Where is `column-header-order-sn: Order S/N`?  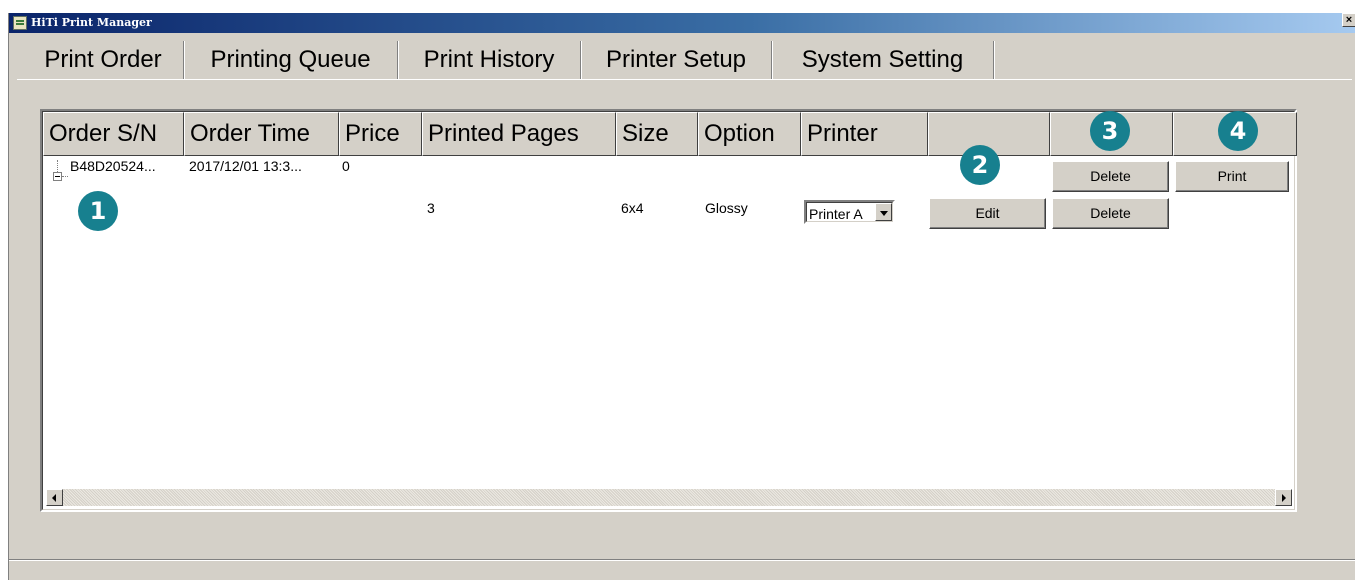
column-header-order-sn: Order S/N is located at coordinates (113, 134).